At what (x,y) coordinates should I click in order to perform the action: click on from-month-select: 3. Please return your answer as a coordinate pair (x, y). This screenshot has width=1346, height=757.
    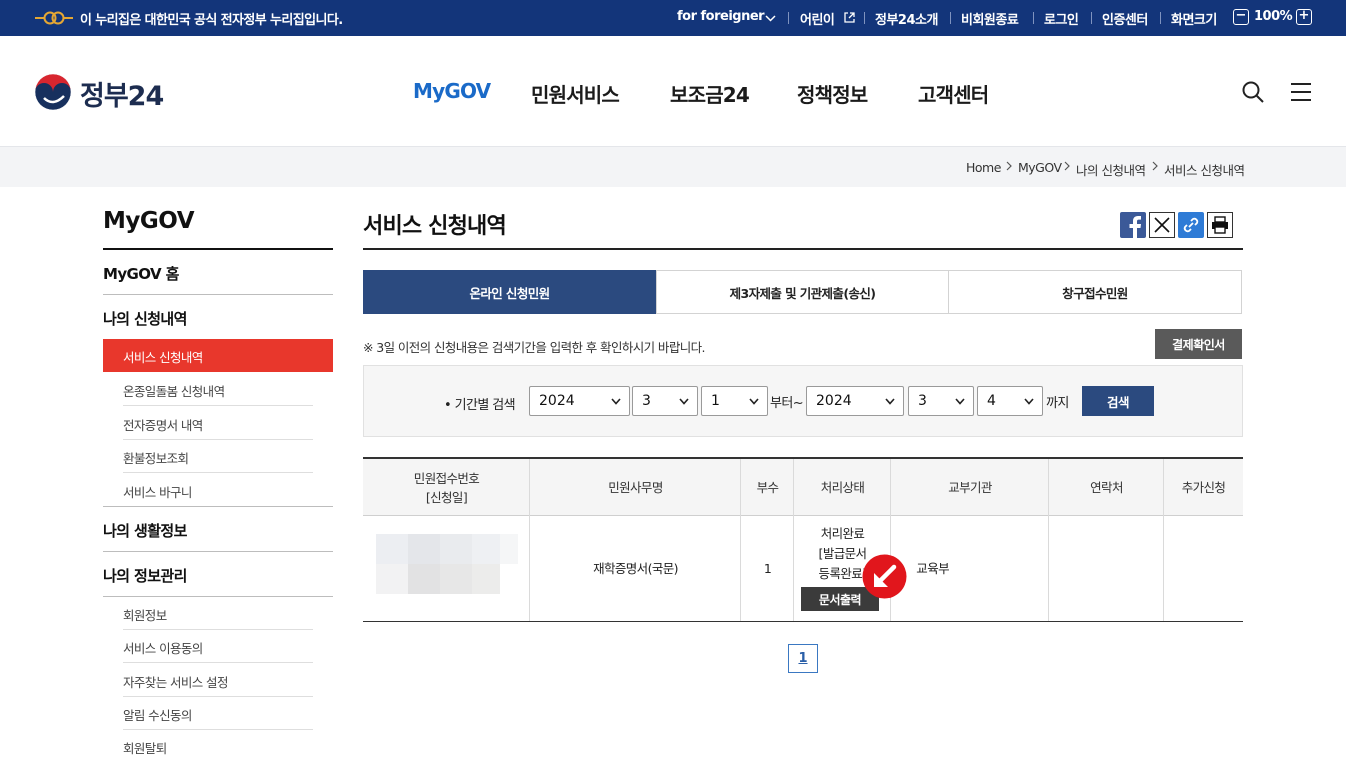
    Looking at the image, I should click on (665, 401).